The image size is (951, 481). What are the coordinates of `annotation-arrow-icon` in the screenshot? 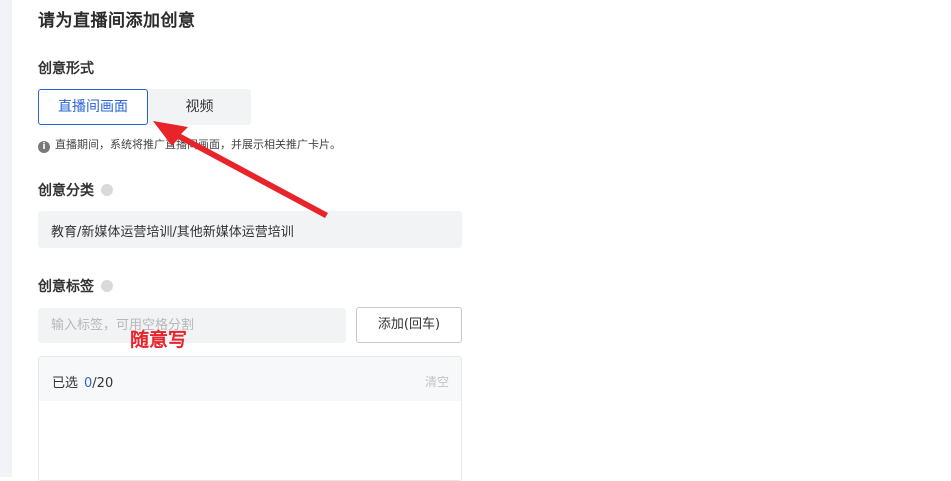 It's located at (240, 169).